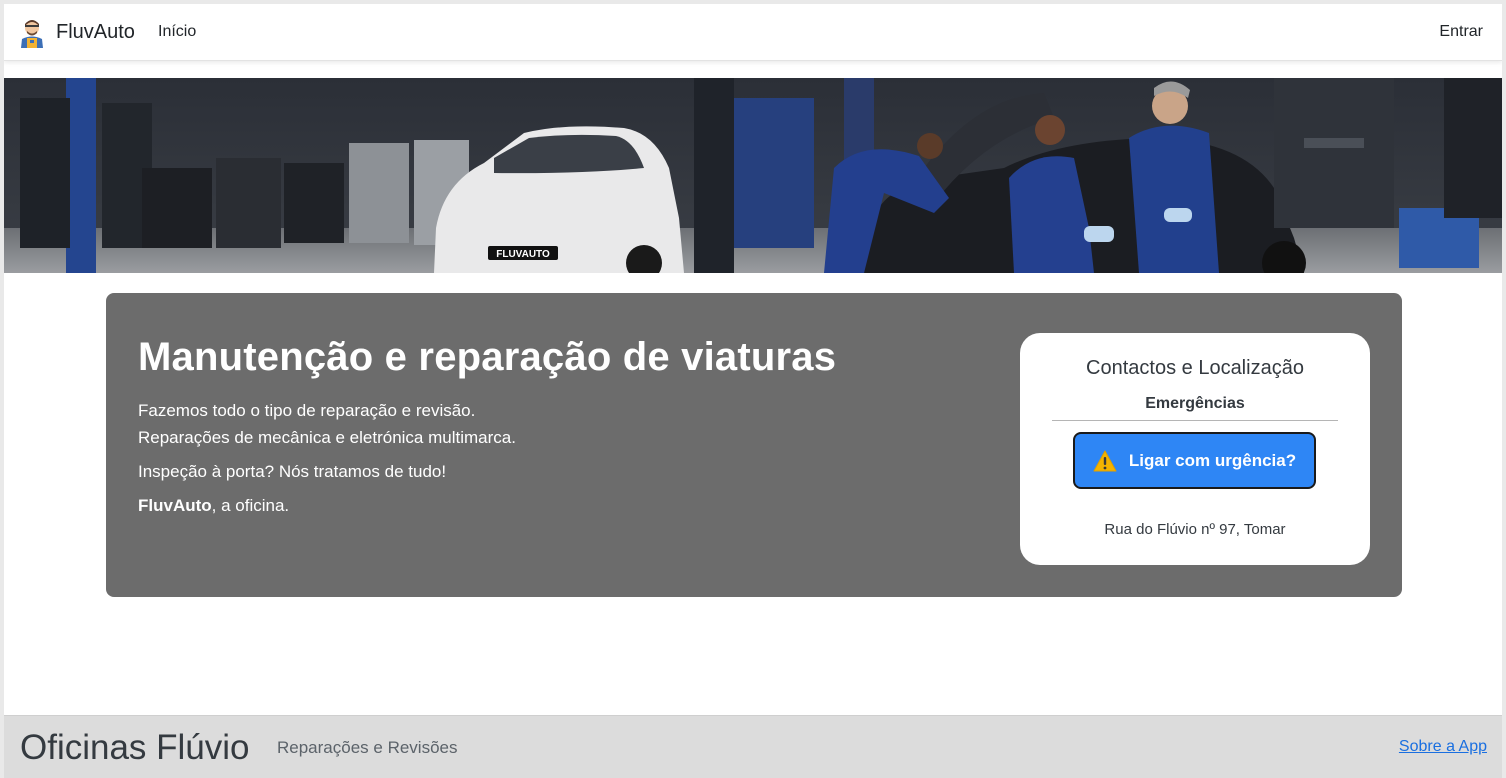 Image resolution: width=1506 pixels, height=778 pixels. I want to click on urgent-call-label: Ligar com urgência?, so click(1212, 460).